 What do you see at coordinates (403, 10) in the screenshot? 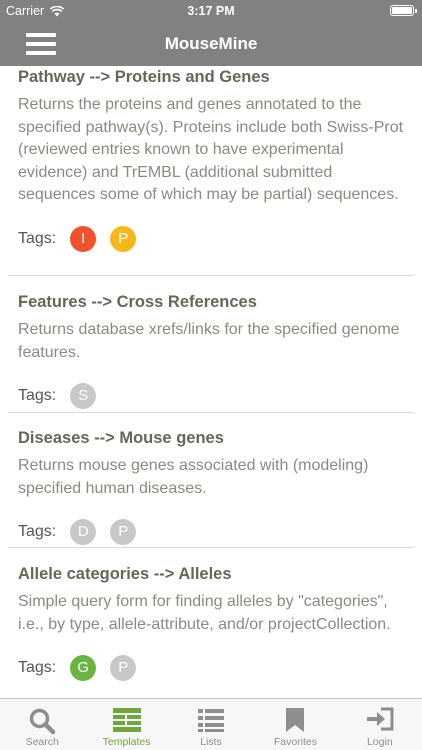
I see `battery-icon` at bounding box center [403, 10].